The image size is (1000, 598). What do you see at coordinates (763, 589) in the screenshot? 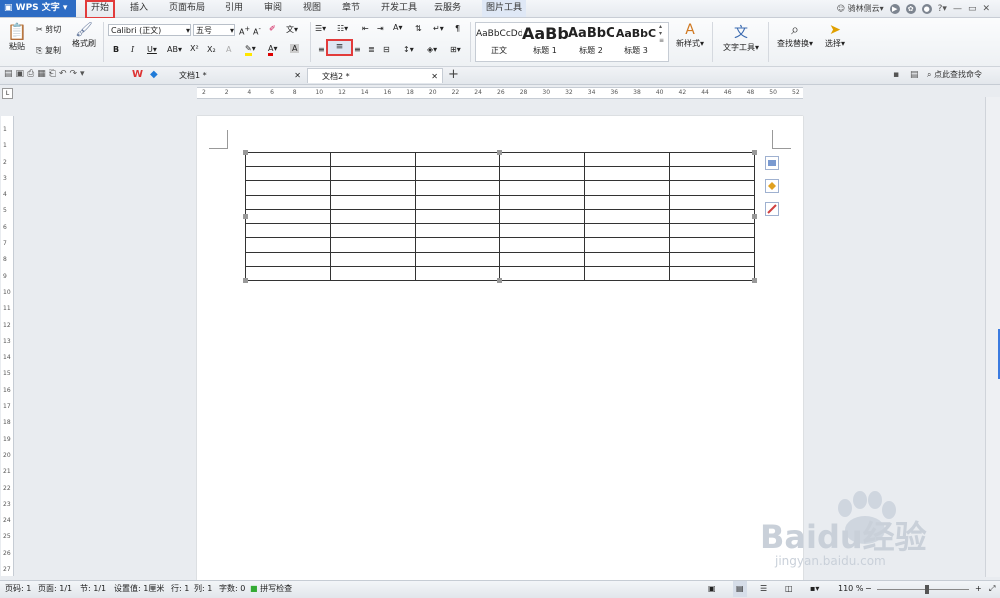
I see `view-outline-icon: ☰` at bounding box center [763, 589].